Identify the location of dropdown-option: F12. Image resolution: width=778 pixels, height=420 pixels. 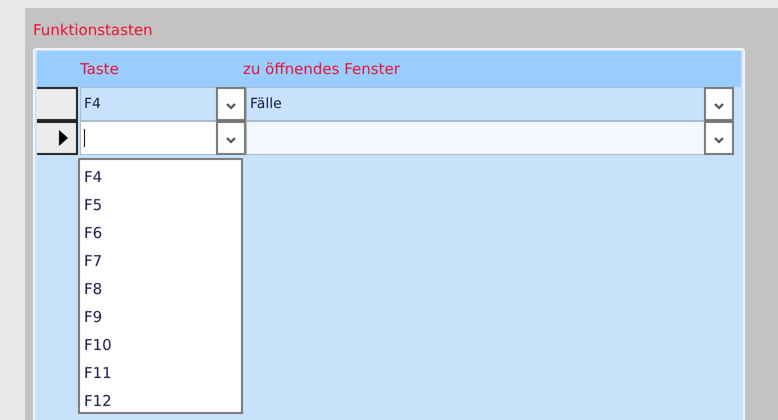
(160, 401).